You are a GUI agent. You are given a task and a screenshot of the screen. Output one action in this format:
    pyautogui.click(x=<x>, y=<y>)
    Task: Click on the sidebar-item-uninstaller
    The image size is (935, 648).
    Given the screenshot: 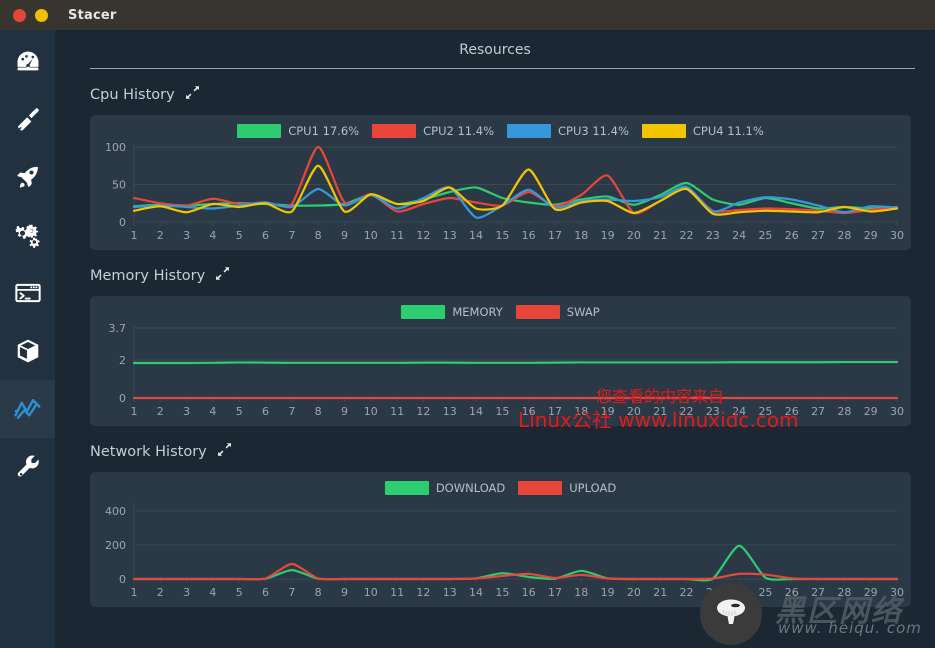 What is the action you would take?
    pyautogui.click(x=27, y=351)
    